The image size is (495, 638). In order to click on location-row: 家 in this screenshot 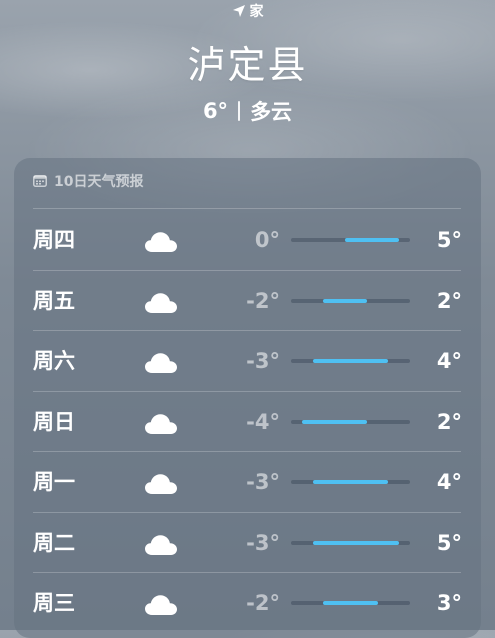, I will do `click(247, 11)`.